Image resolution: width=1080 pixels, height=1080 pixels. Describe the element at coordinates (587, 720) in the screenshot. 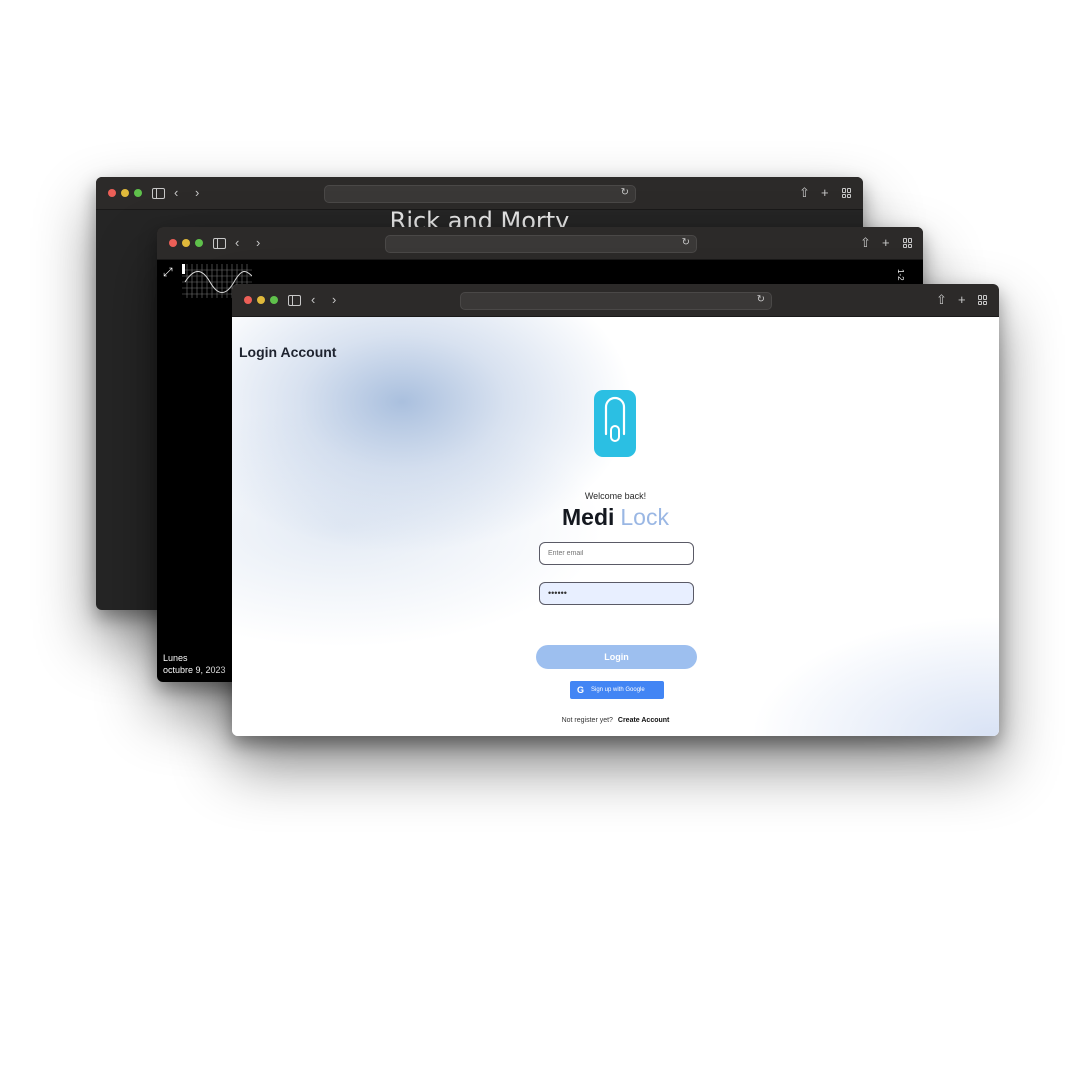

I see `signup-prompt: Not register yet?` at that location.